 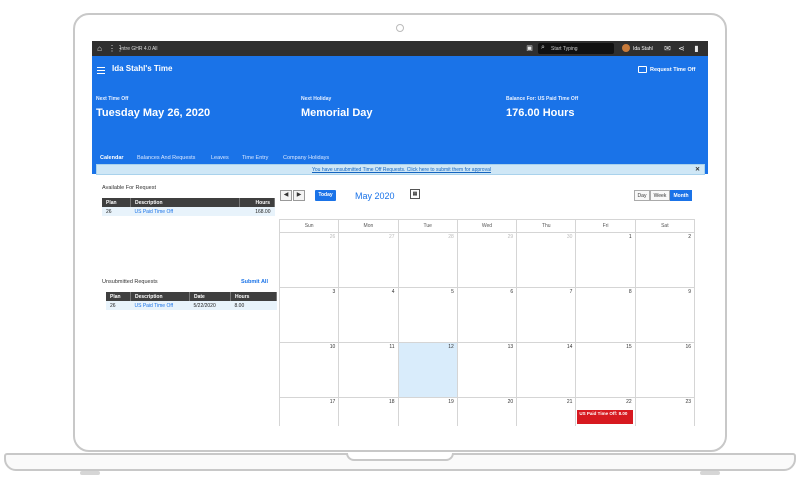 I want to click on tab-time-entry: Time Entry, so click(x=255, y=158).